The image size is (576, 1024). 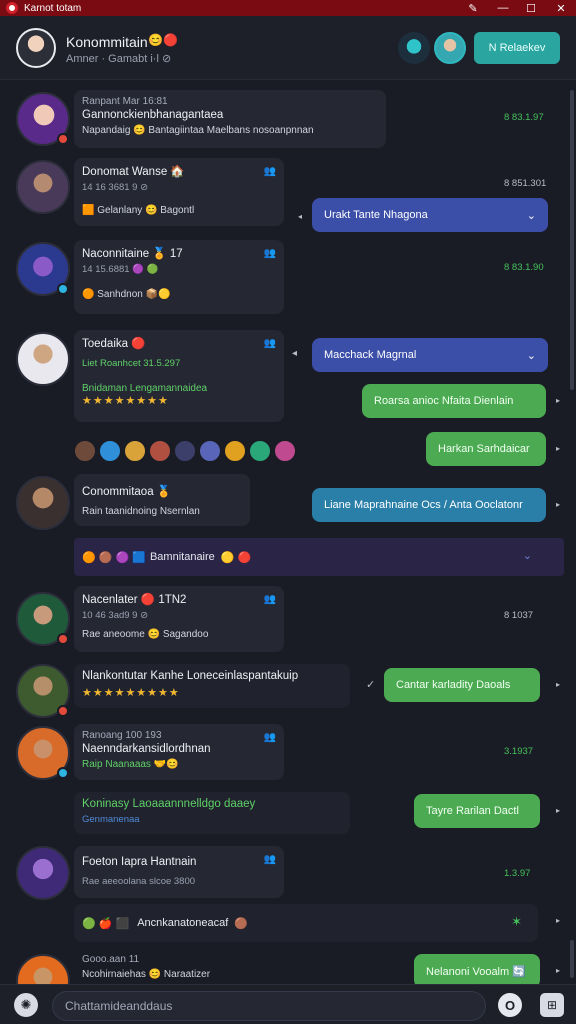 What do you see at coordinates (106, 923) in the screenshot?
I see `reaction-emojis: 🟢 🍎 ⬛` at bounding box center [106, 923].